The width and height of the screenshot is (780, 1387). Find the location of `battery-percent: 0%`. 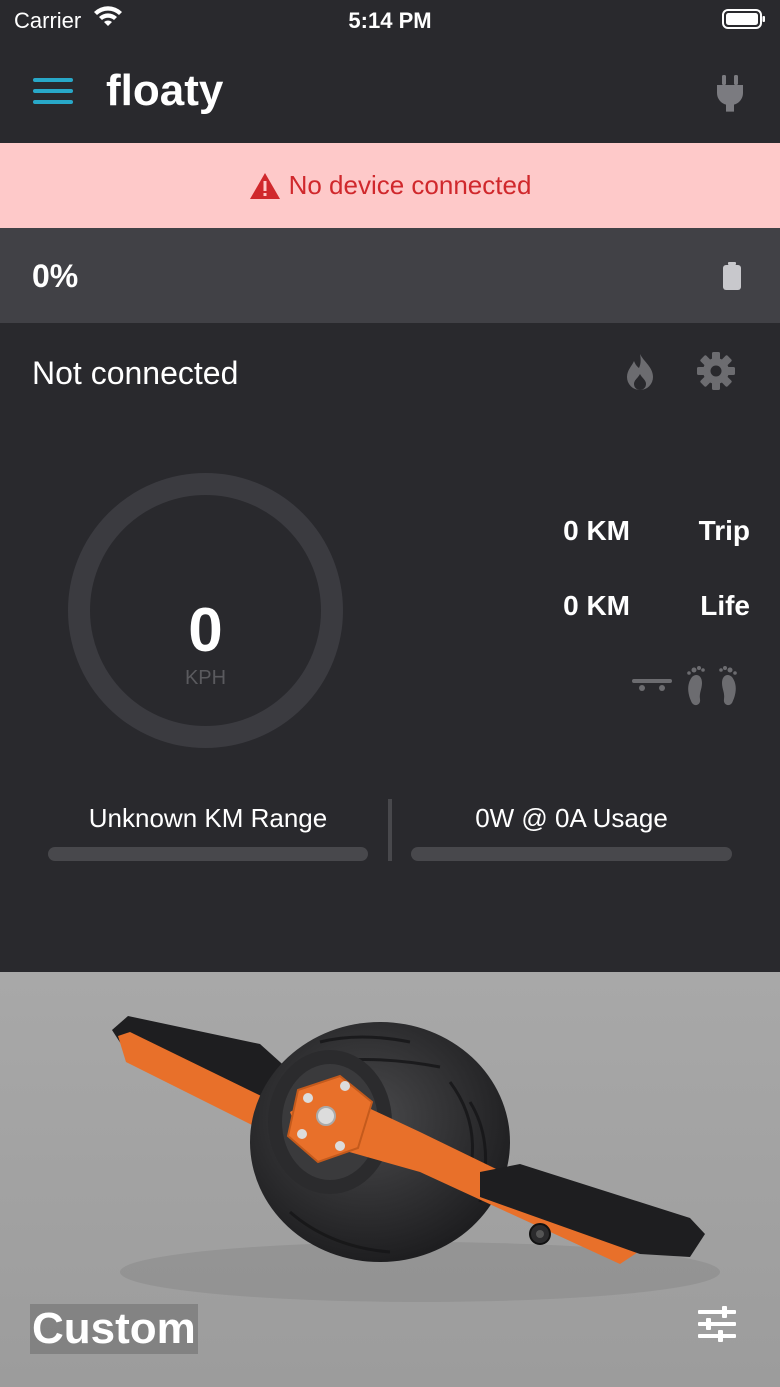

battery-percent: 0% is located at coordinates (55, 276).